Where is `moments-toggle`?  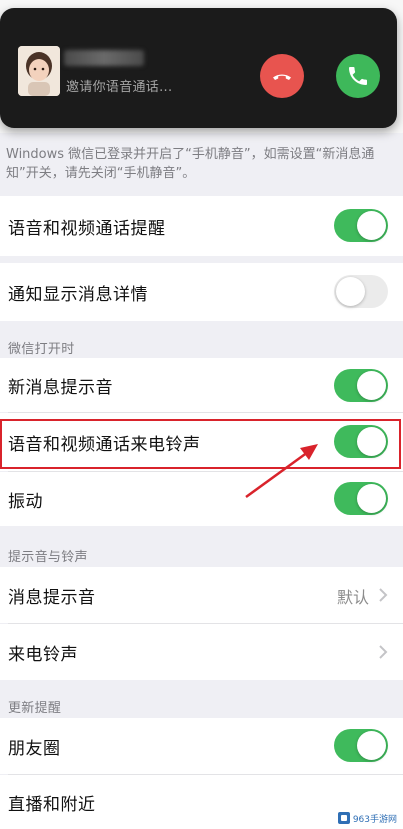
moments-toggle is located at coordinates (361, 745).